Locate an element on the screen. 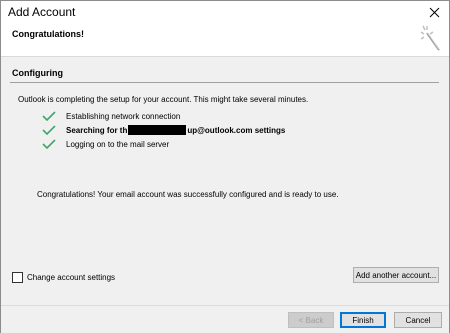 The width and height of the screenshot is (450, 333). button-bar: < Back Finish Cancel is located at coordinates (225, 319).